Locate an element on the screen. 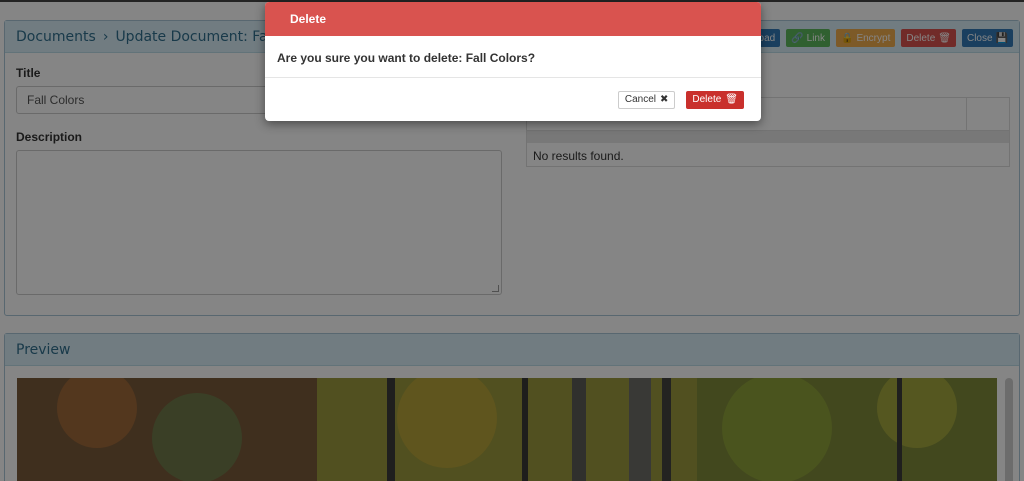 The height and width of the screenshot is (481, 1024). confirm-delete-label: Delete is located at coordinates (707, 99).